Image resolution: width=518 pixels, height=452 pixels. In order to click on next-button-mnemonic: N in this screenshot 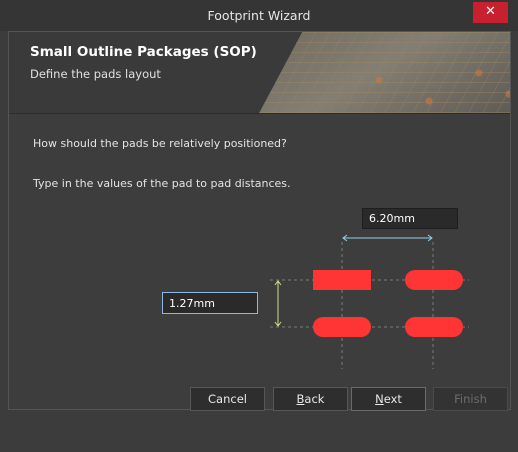, I will do `click(379, 399)`.